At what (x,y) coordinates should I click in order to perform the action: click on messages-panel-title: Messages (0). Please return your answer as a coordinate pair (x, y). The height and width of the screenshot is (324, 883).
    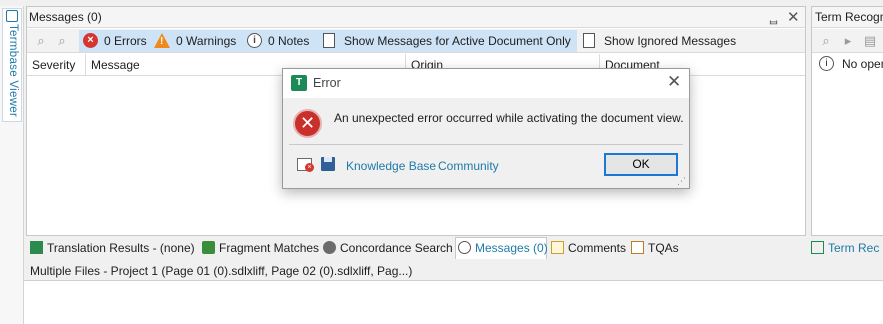
    Looking at the image, I should click on (65, 17).